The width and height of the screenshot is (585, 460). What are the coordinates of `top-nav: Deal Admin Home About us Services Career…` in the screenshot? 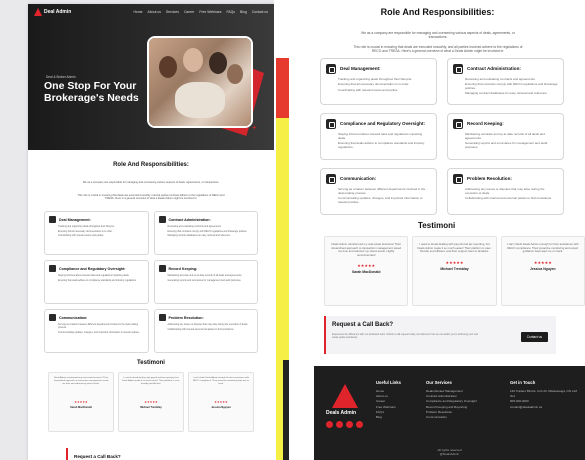 It's located at (151, 12).